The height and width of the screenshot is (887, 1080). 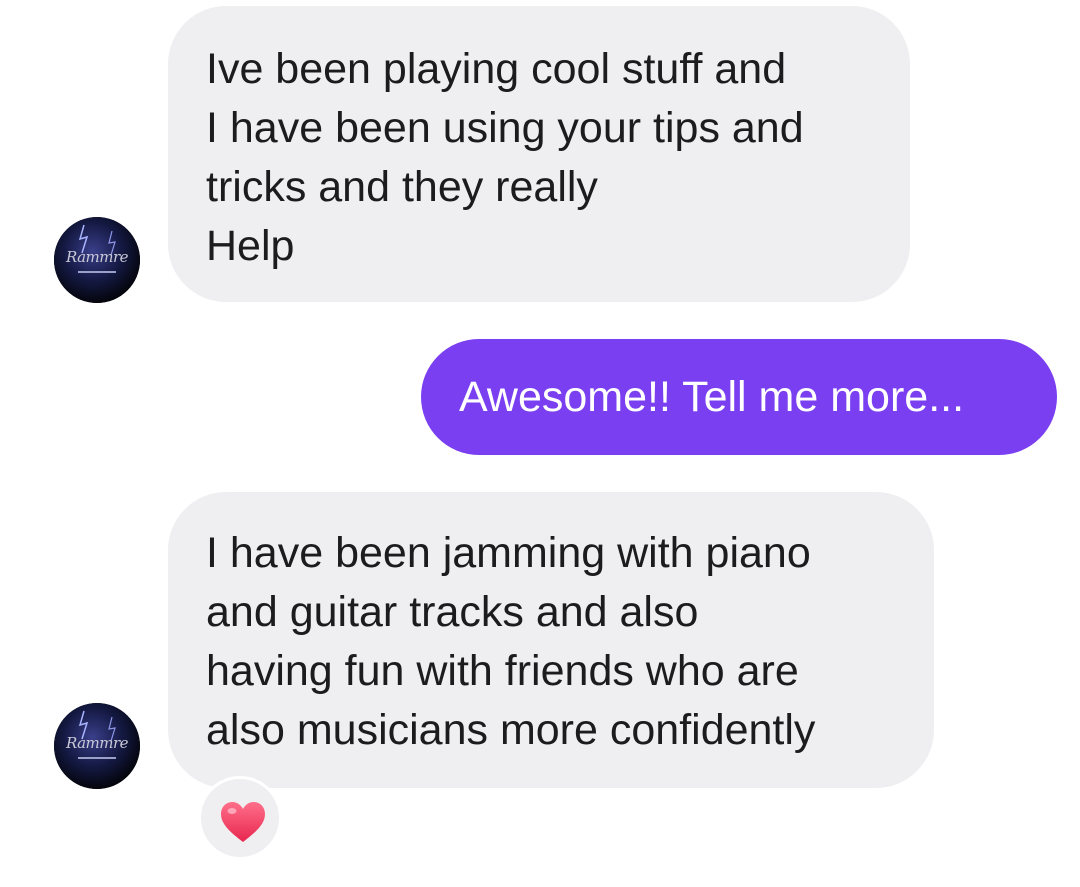 I want to click on heart-icon, so click(x=243, y=822).